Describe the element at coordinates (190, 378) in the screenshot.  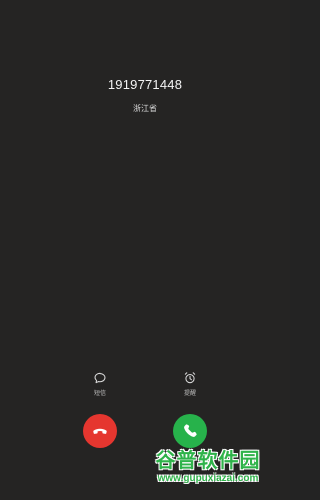
I see `alarm-clock-icon` at that location.